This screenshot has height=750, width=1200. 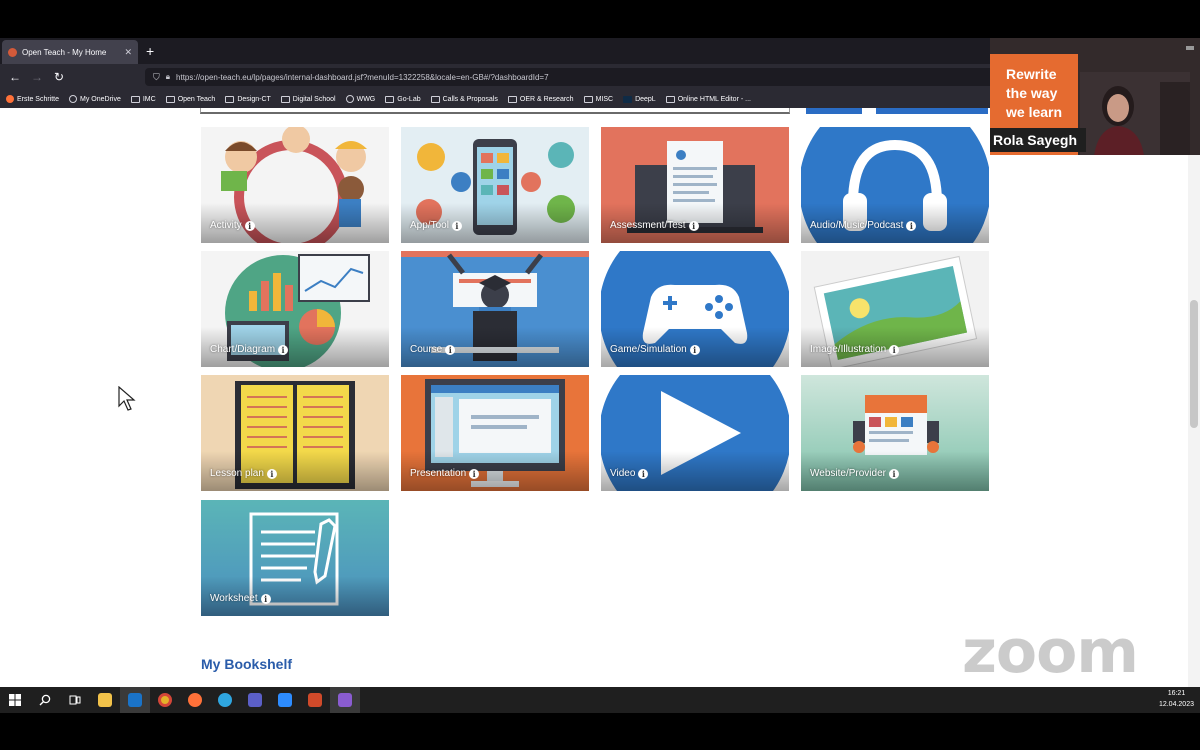 I want to click on tile-label: Lesson plan i, so click(x=243, y=473).